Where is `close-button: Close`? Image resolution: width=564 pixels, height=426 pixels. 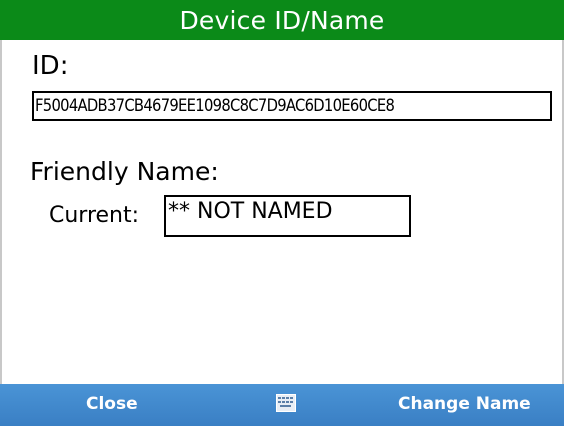
close-button: Close is located at coordinates (112, 404).